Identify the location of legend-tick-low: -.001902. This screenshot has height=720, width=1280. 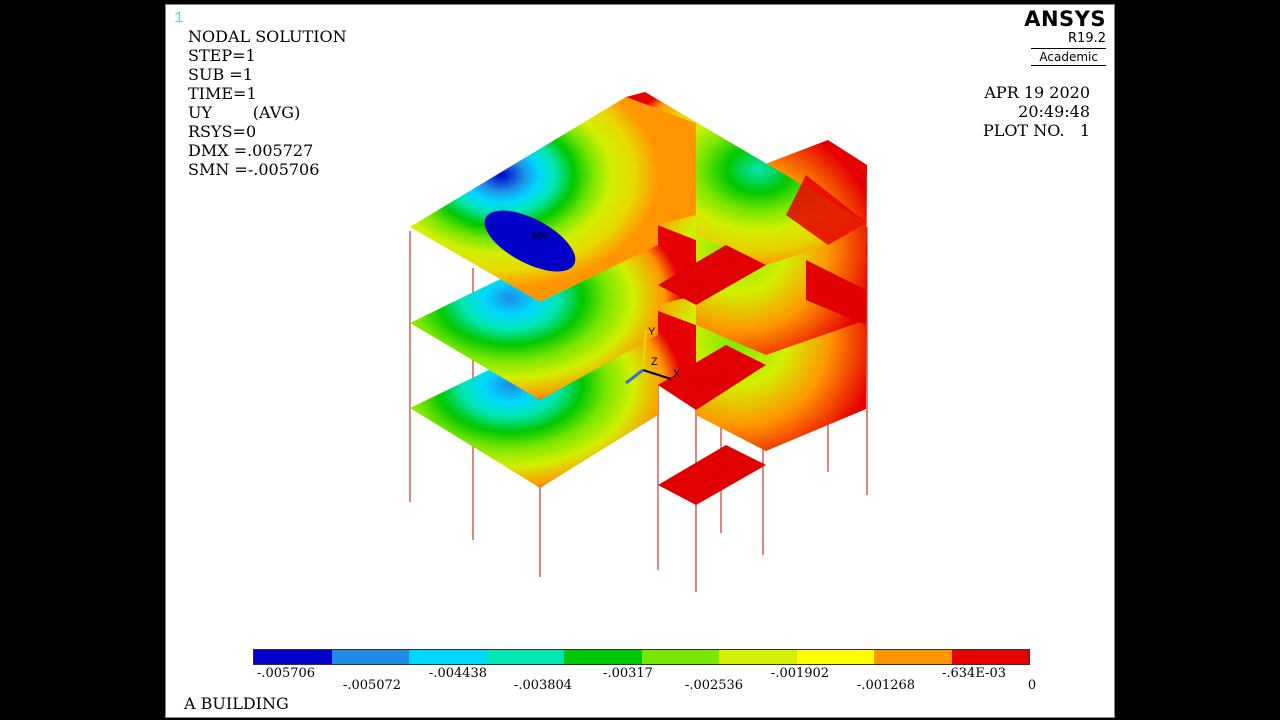
(800, 673).